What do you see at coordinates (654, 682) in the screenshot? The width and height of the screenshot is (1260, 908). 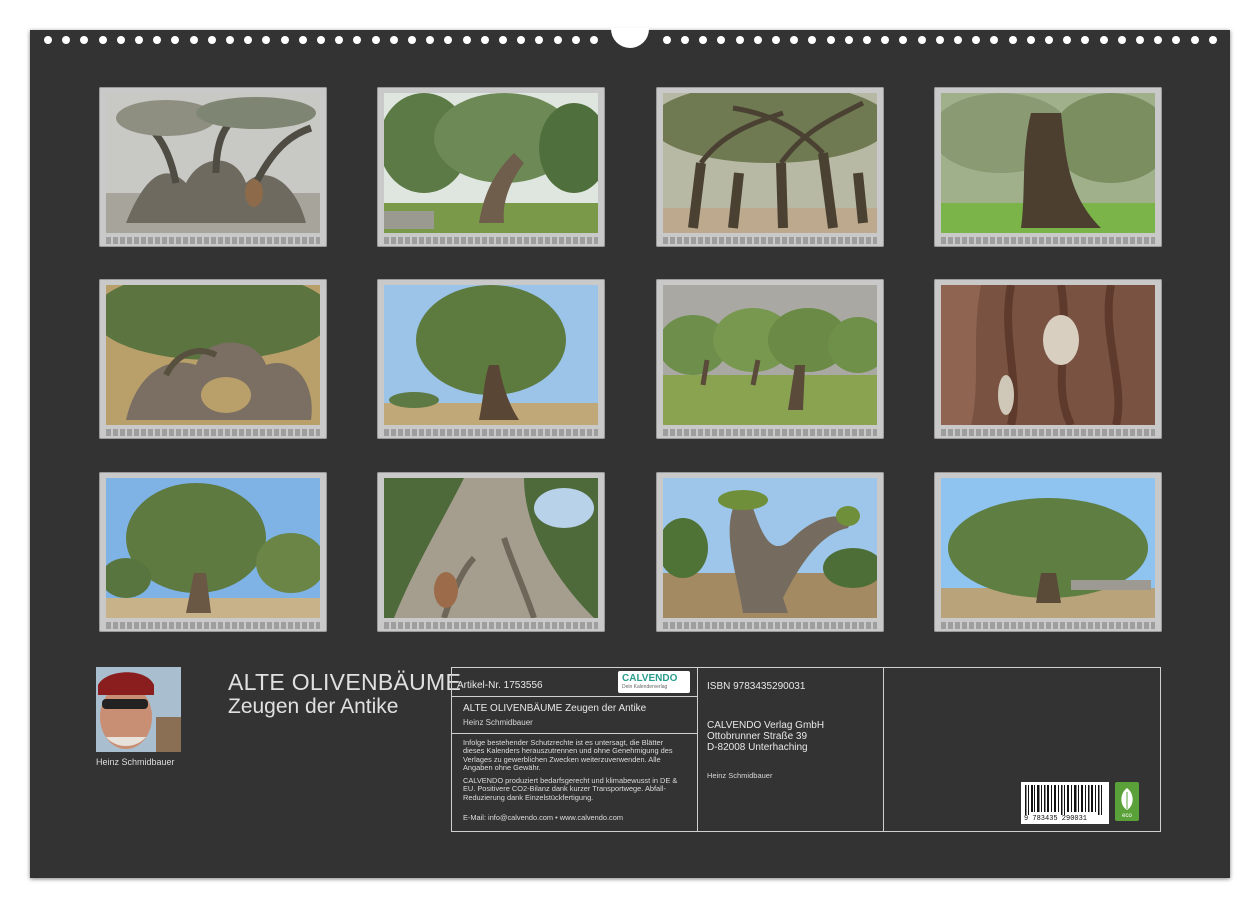 I see `calvendo-logo: CALVENDO Dein Kalenderverlag` at bounding box center [654, 682].